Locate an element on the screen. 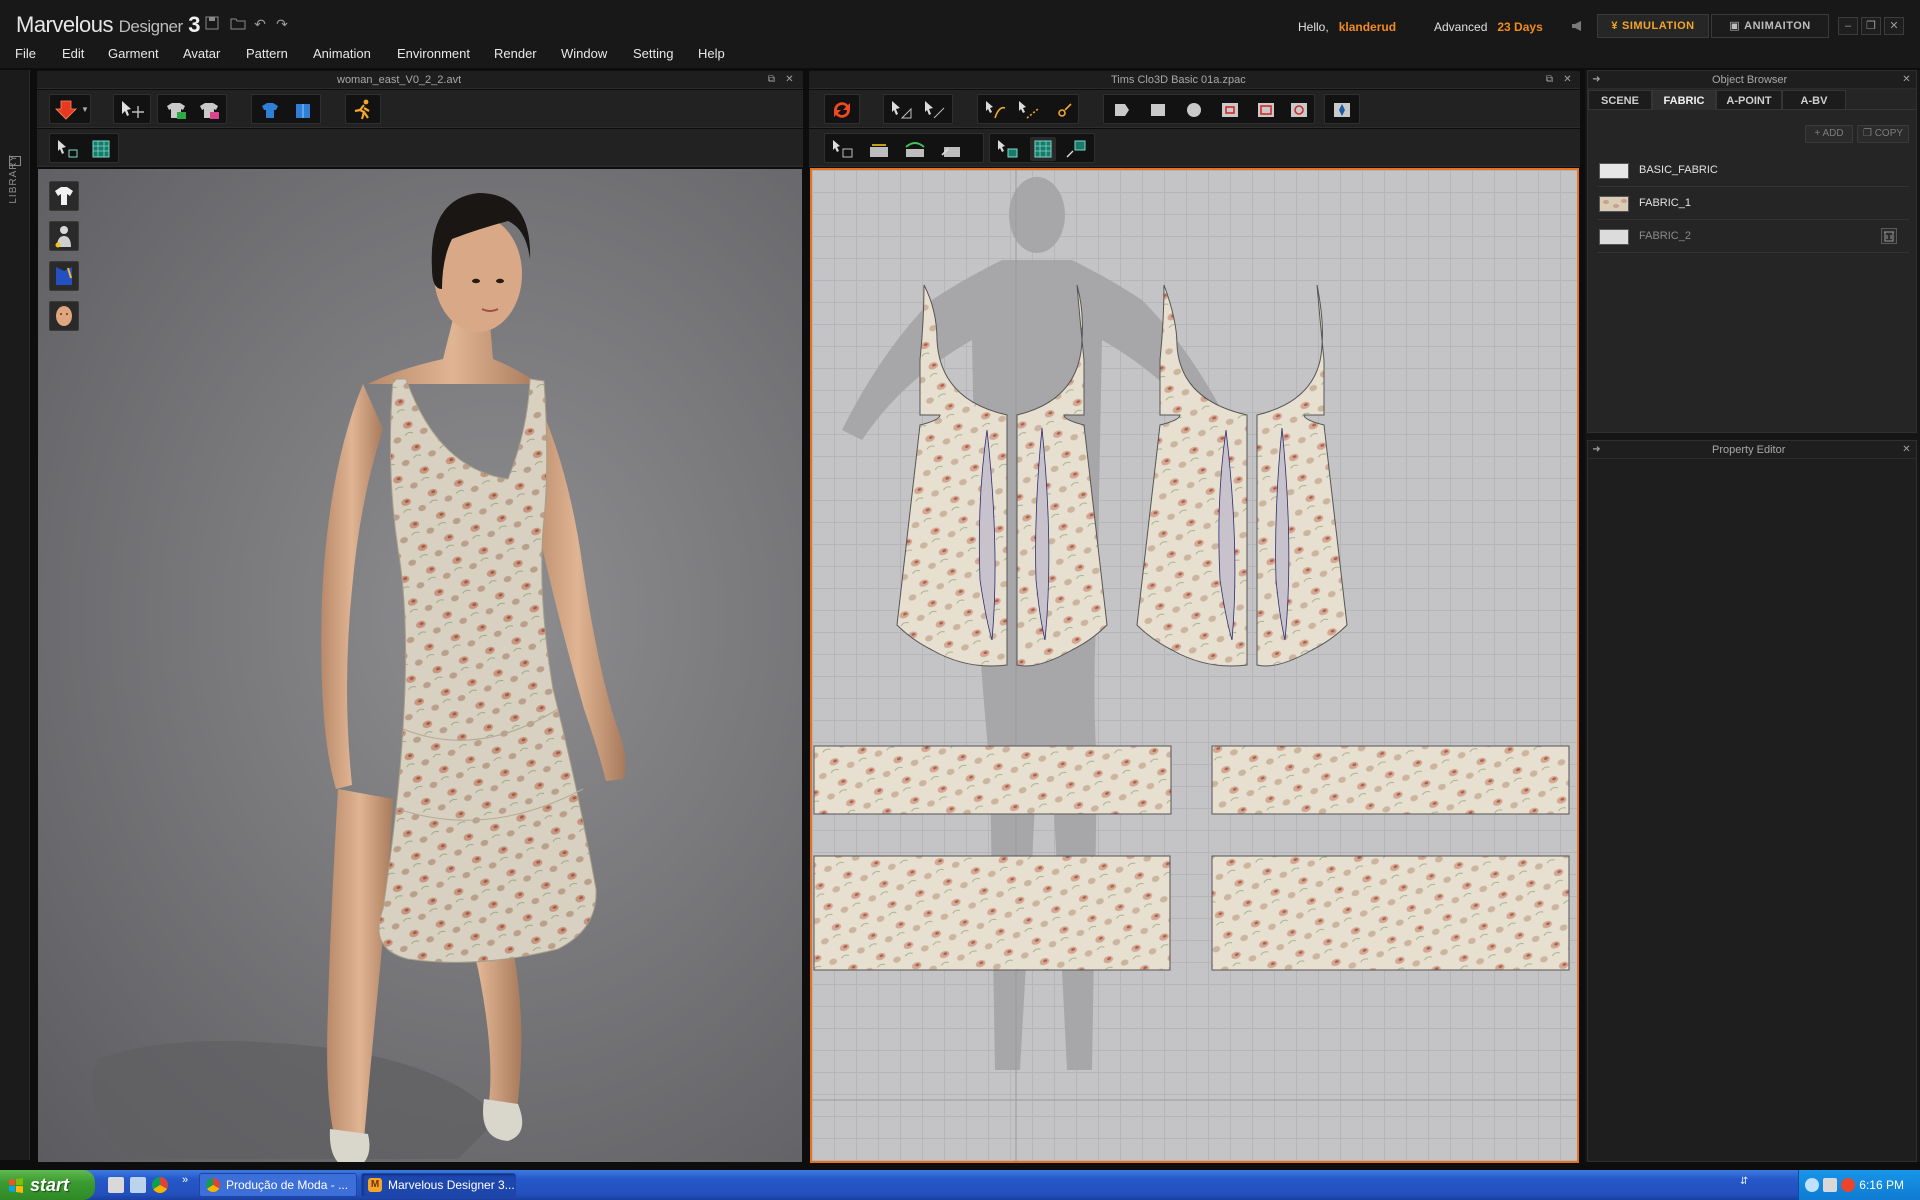 The height and width of the screenshot is (1200, 1920). fabric-list-item: FABRIC_2 is located at coordinates (1753, 237).